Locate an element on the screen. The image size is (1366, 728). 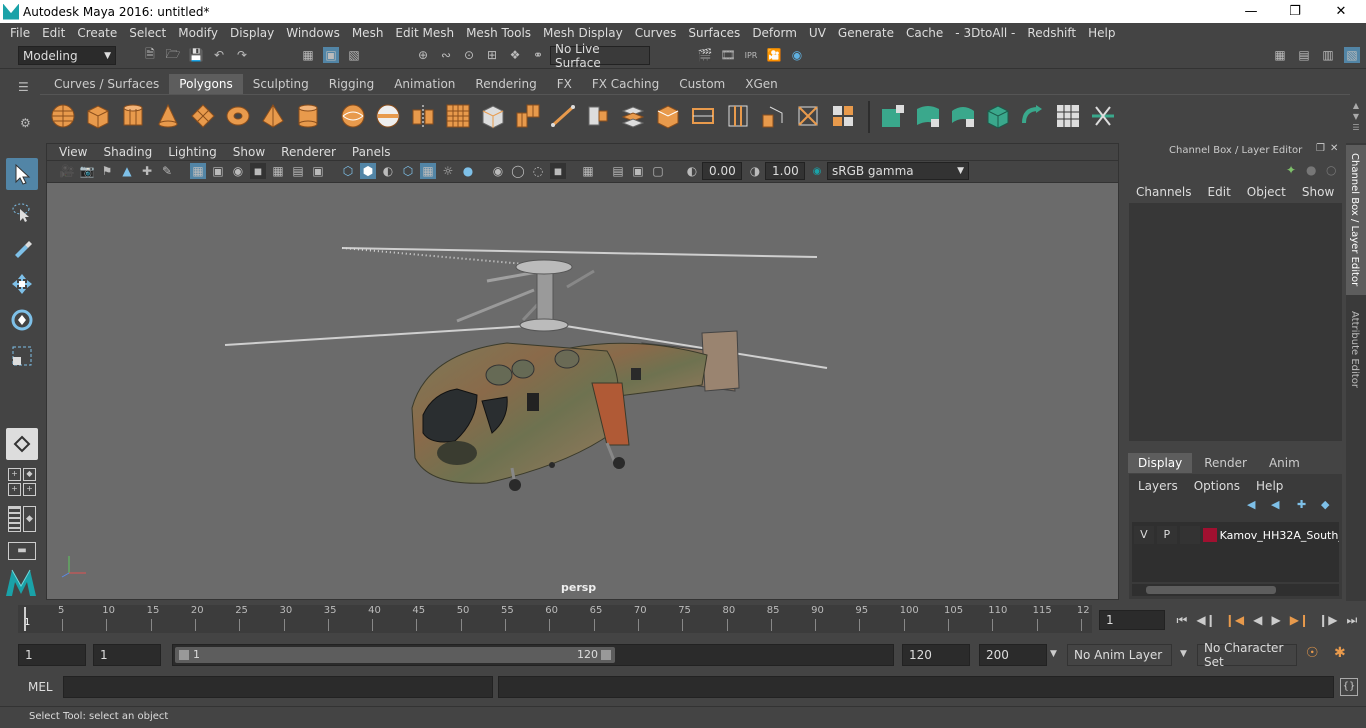
menu-edit: Edit is located at coordinates (53, 33).